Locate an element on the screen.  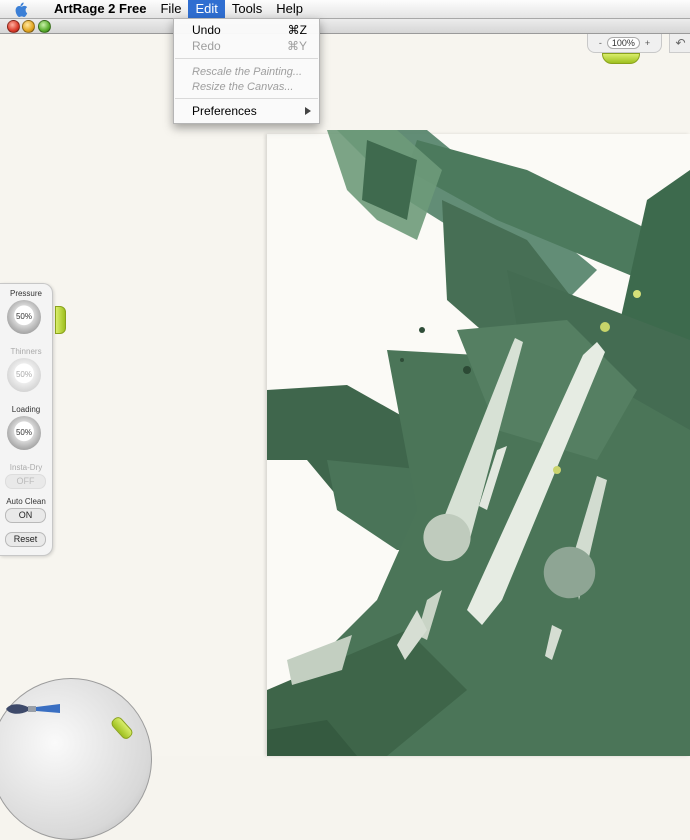
menu-bar: ArtRage 2 Free File Edit Tools Help is located at coordinates (345, 9).